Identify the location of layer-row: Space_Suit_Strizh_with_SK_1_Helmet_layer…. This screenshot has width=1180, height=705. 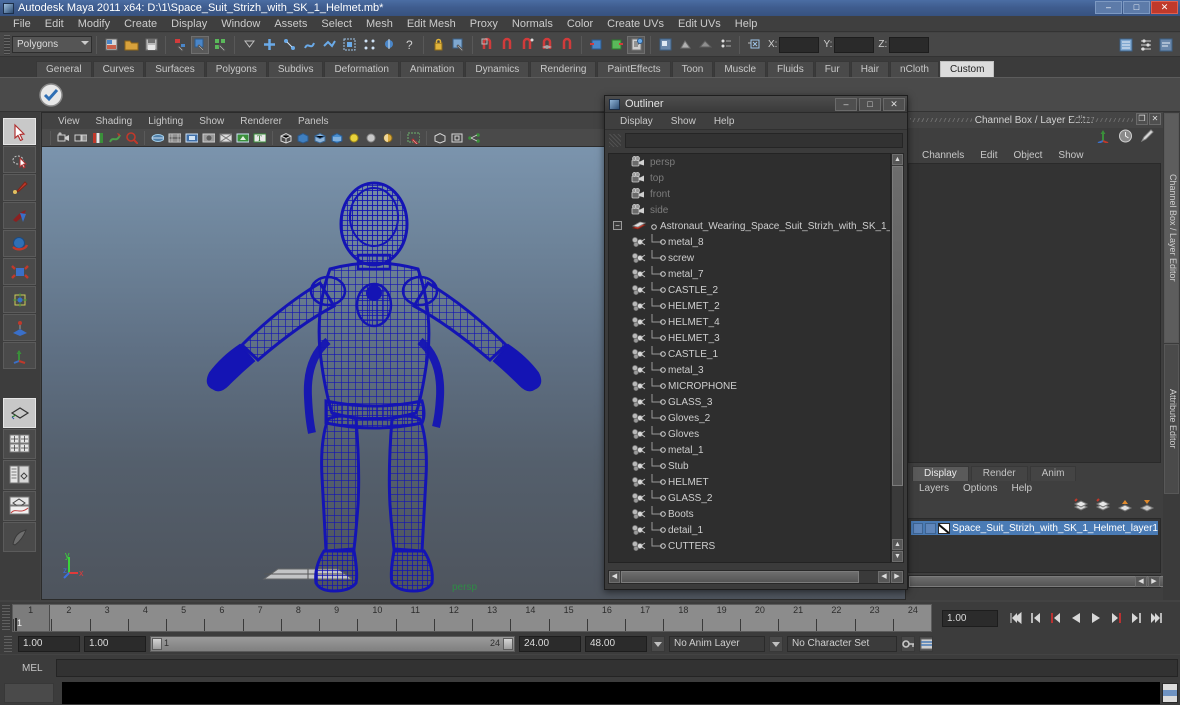
(1034, 528).